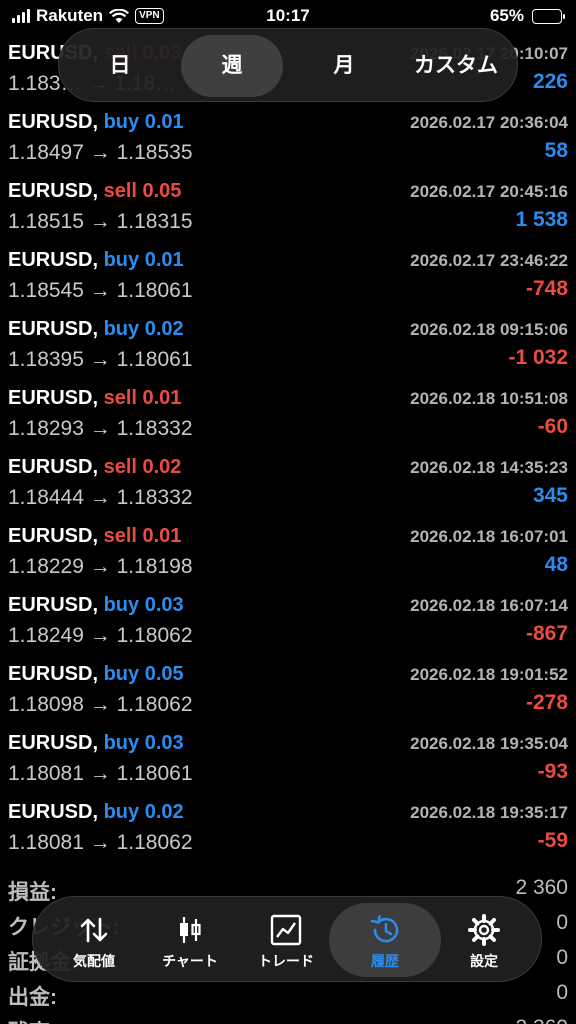  Describe the element at coordinates (344, 66) in the screenshot. I see `tab-period-2: 月` at that location.